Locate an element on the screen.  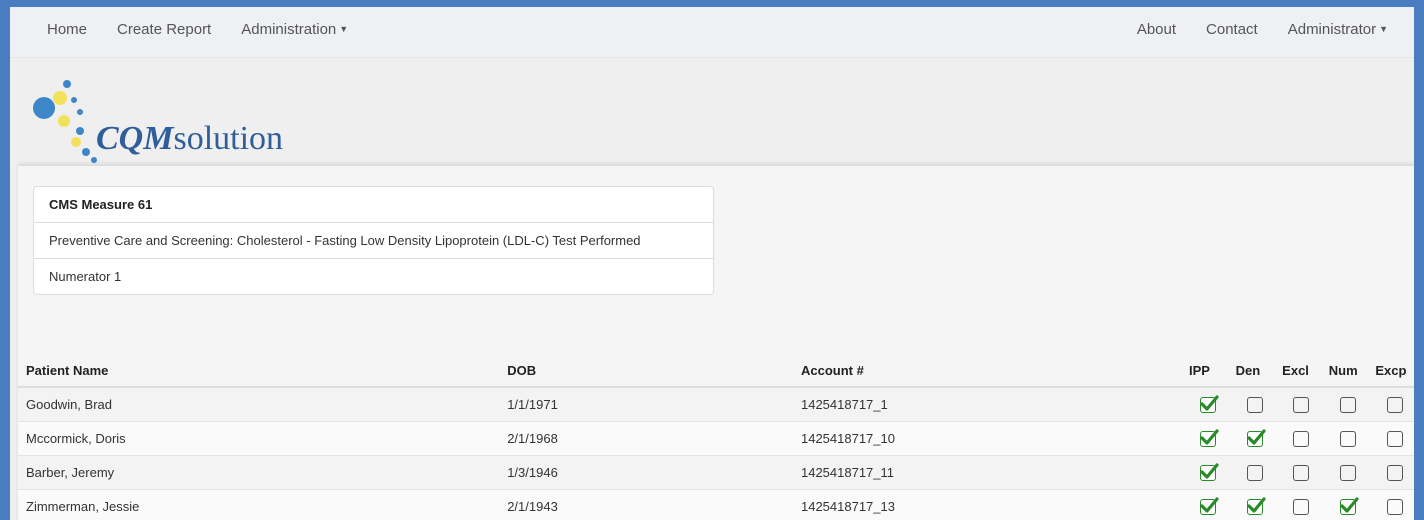
nav-about: About is located at coordinates (1156, 29).